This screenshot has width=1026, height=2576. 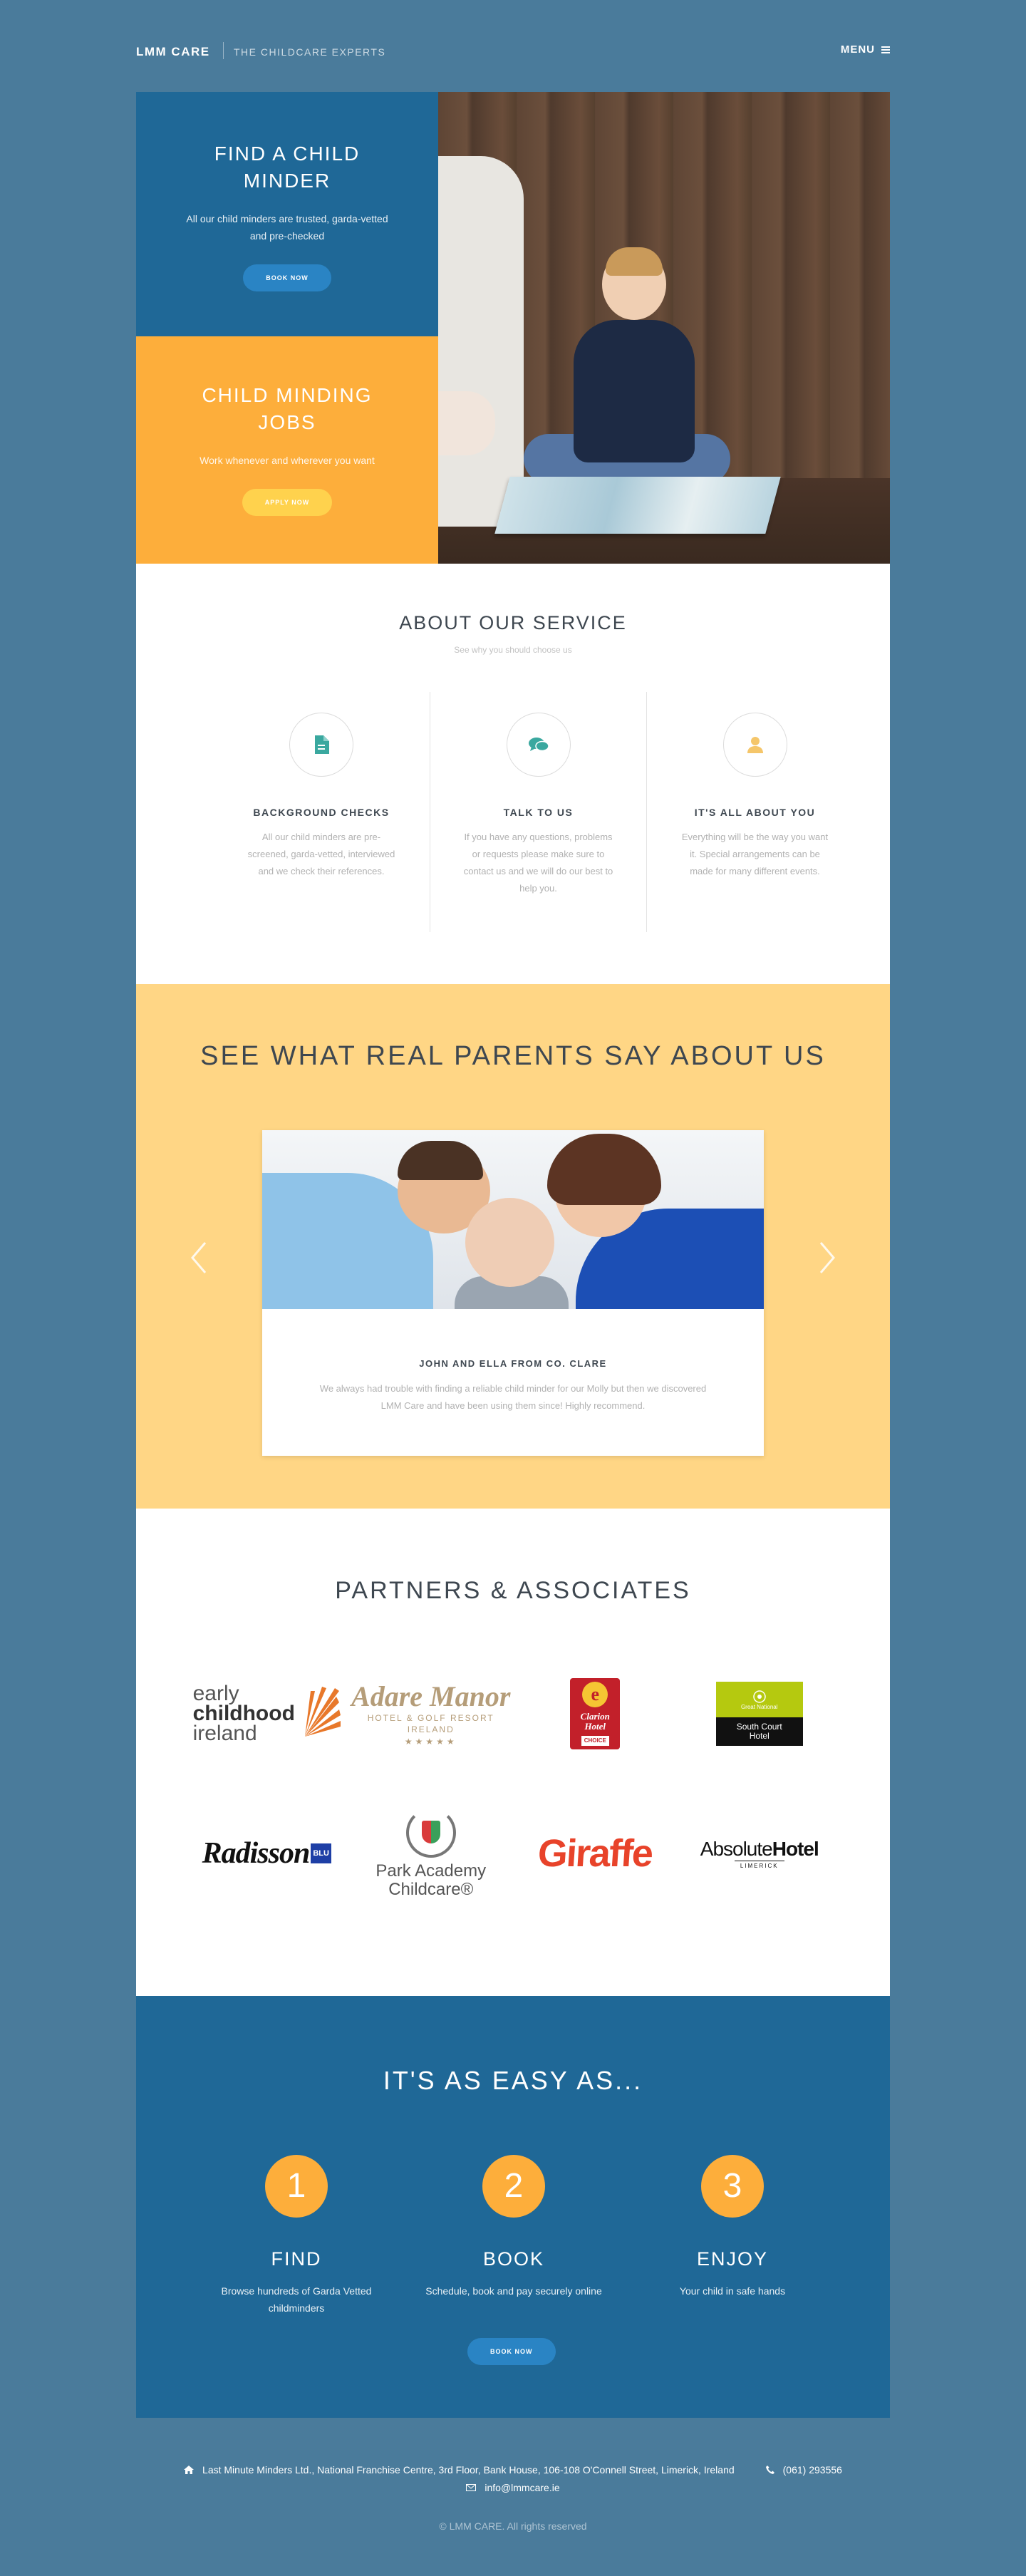 What do you see at coordinates (885, 50) in the screenshot?
I see `hamburger-icon` at bounding box center [885, 50].